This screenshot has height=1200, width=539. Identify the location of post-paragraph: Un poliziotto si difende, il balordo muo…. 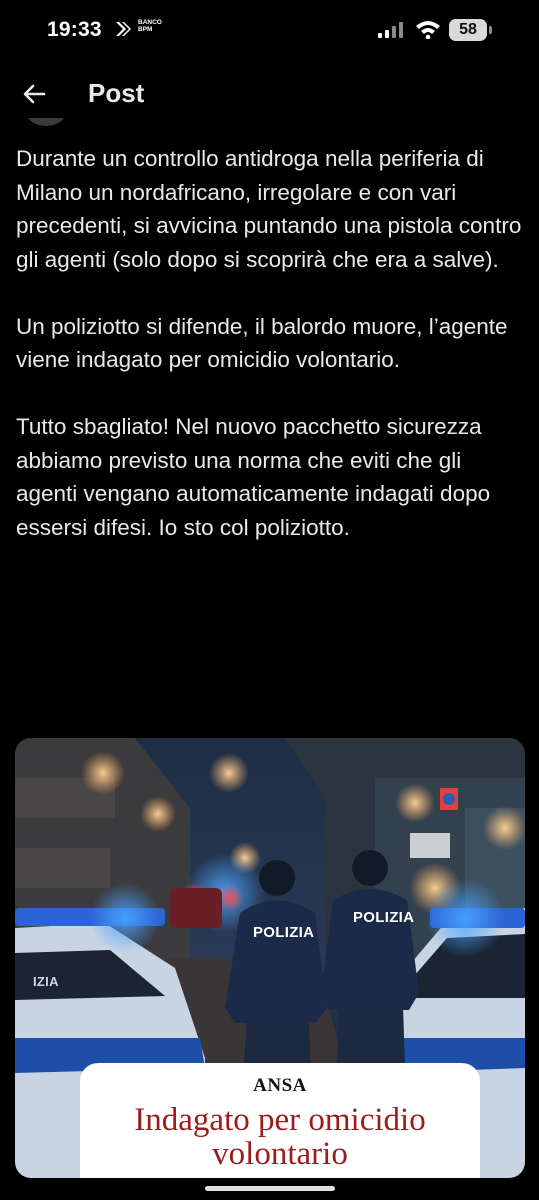
(262, 343).